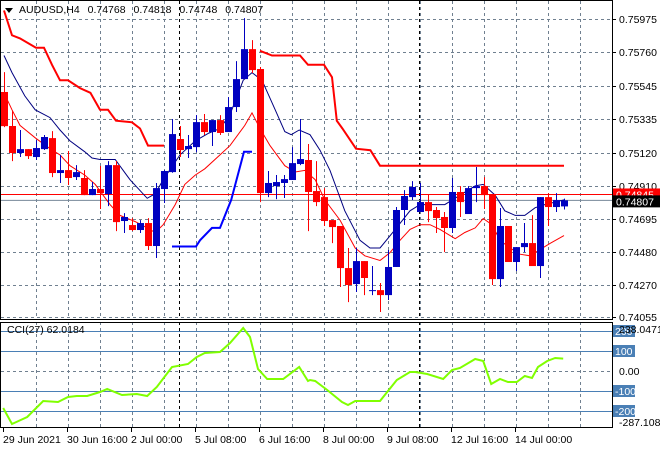  Describe the element at coordinates (629, 372) in the screenshot. I see `cci-level-label: 0.00` at that location.